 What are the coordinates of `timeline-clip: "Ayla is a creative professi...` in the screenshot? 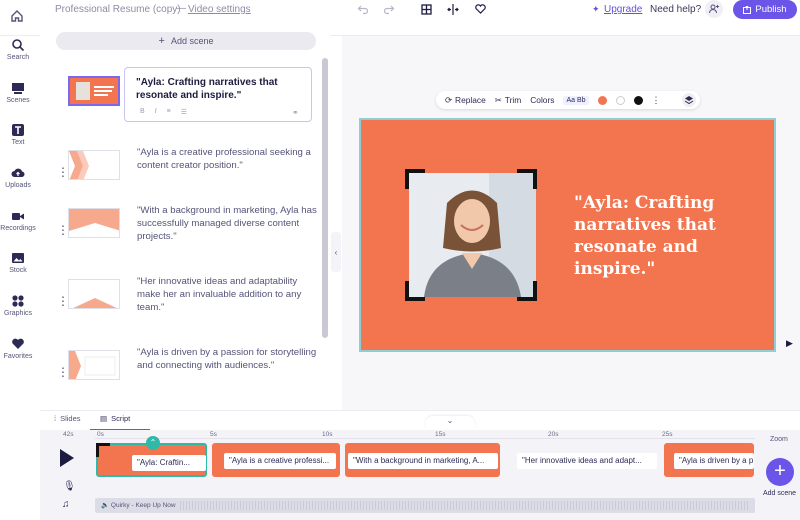 It's located at (276, 460).